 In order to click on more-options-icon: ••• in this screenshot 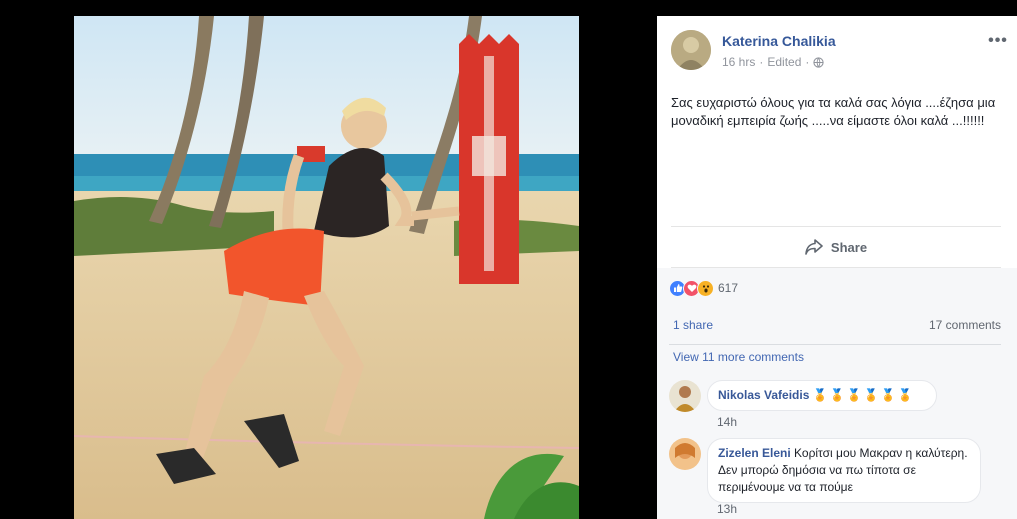, I will do `click(998, 41)`.